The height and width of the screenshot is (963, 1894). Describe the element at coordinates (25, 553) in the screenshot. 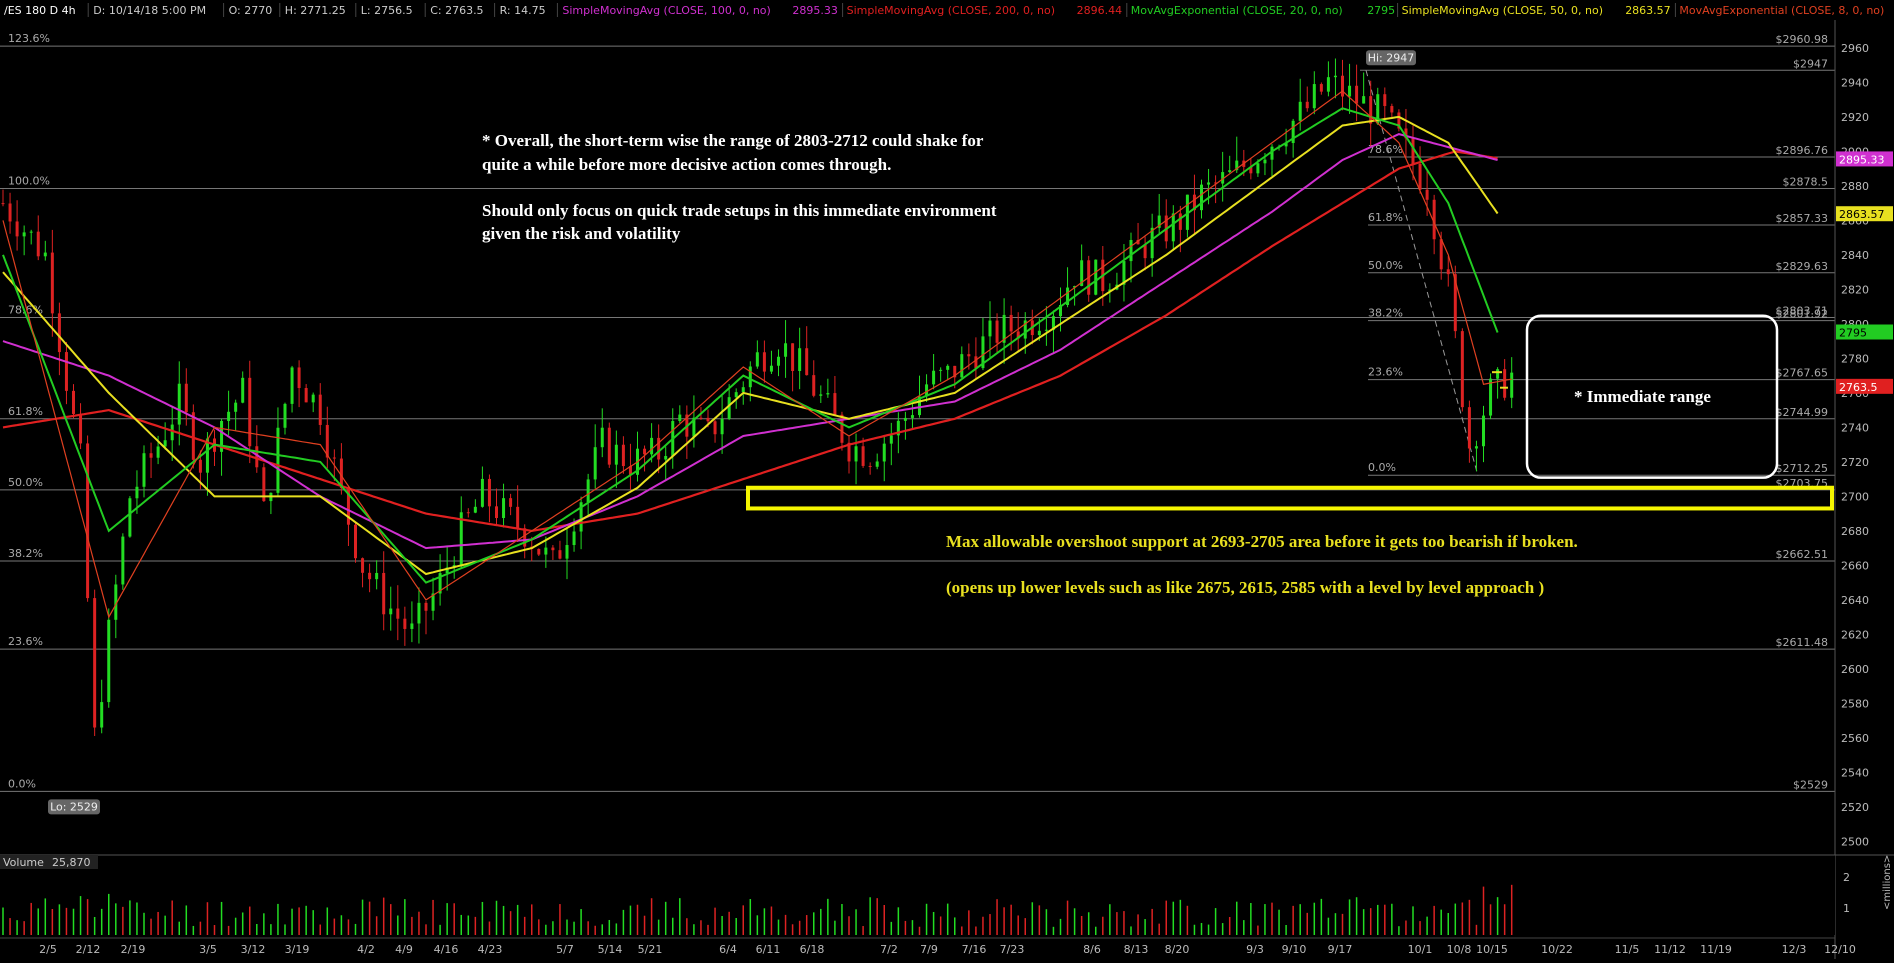

I see `fib-percent-label: 38.2%` at that location.